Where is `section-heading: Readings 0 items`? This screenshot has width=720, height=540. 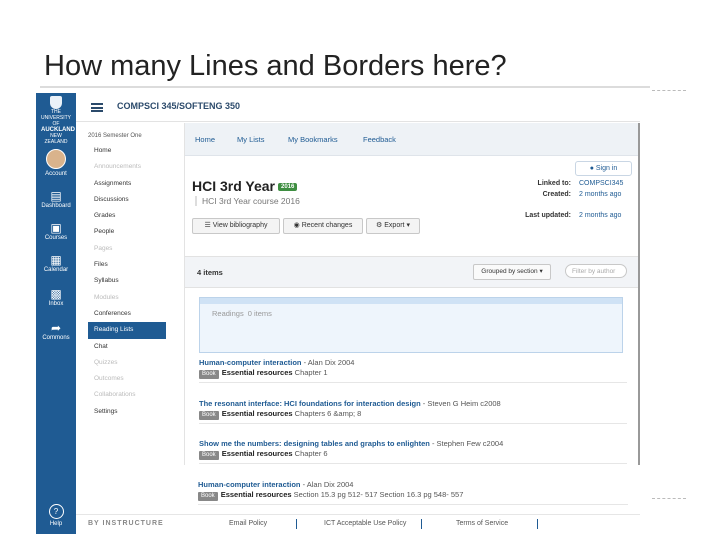
section-heading: Readings 0 items is located at coordinates (240, 313).